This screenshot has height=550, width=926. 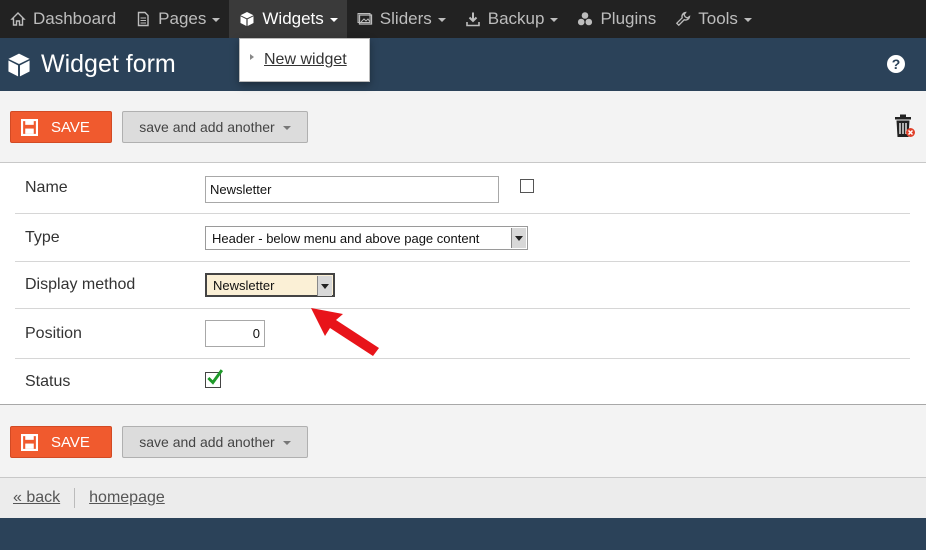 What do you see at coordinates (904, 126) in the screenshot?
I see `trash-icon` at bounding box center [904, 126].